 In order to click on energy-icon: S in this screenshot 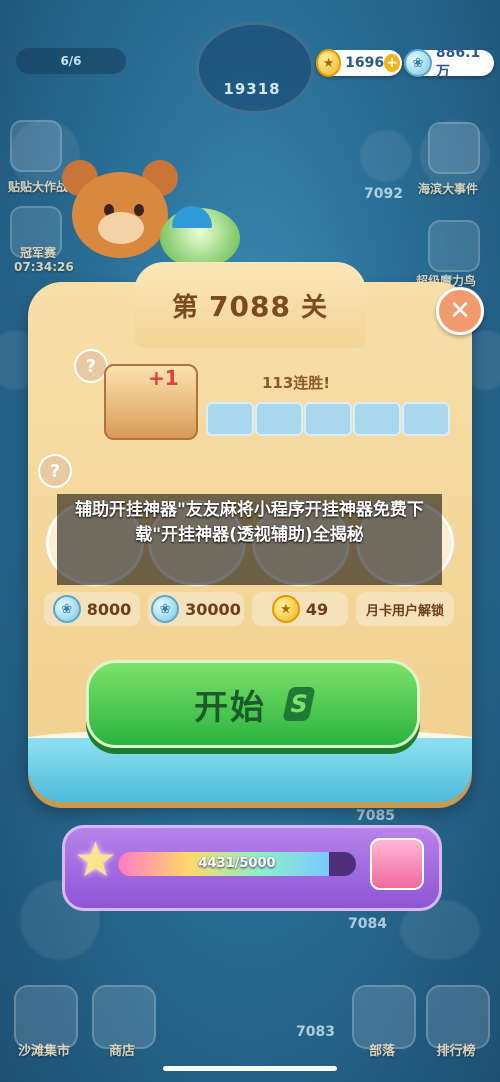, I will do `click(299, 704)`.